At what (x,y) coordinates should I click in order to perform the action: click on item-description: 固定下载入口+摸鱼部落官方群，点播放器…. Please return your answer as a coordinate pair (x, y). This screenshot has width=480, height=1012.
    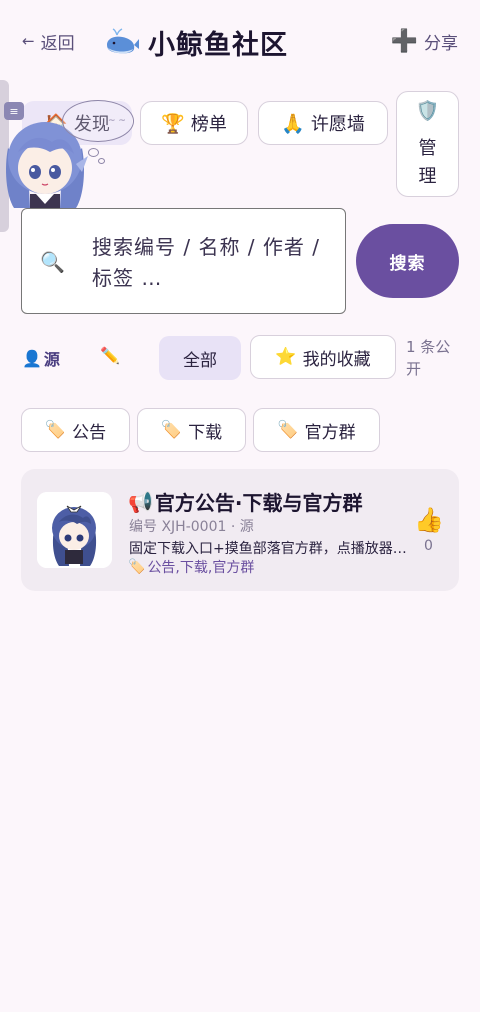
    Looking at the image, I should click on (268, 549).